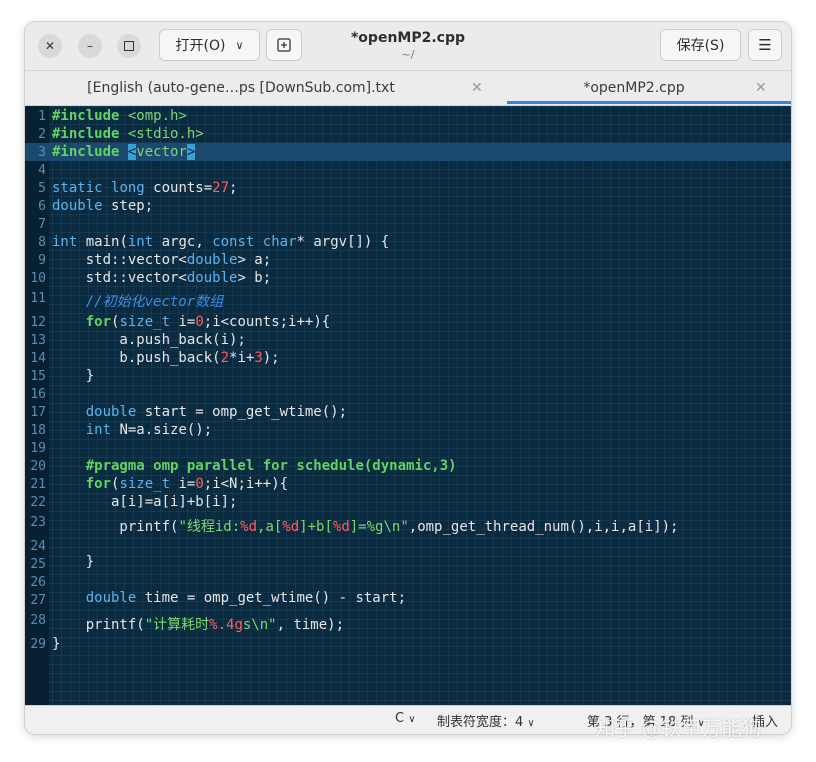 The width and height of the screenshot is (816, 762). Describe the element at coordinates (198, 625) in the screenshot. I see `code-line: printf("计算耗时%.4gs\n", time);` at that location.